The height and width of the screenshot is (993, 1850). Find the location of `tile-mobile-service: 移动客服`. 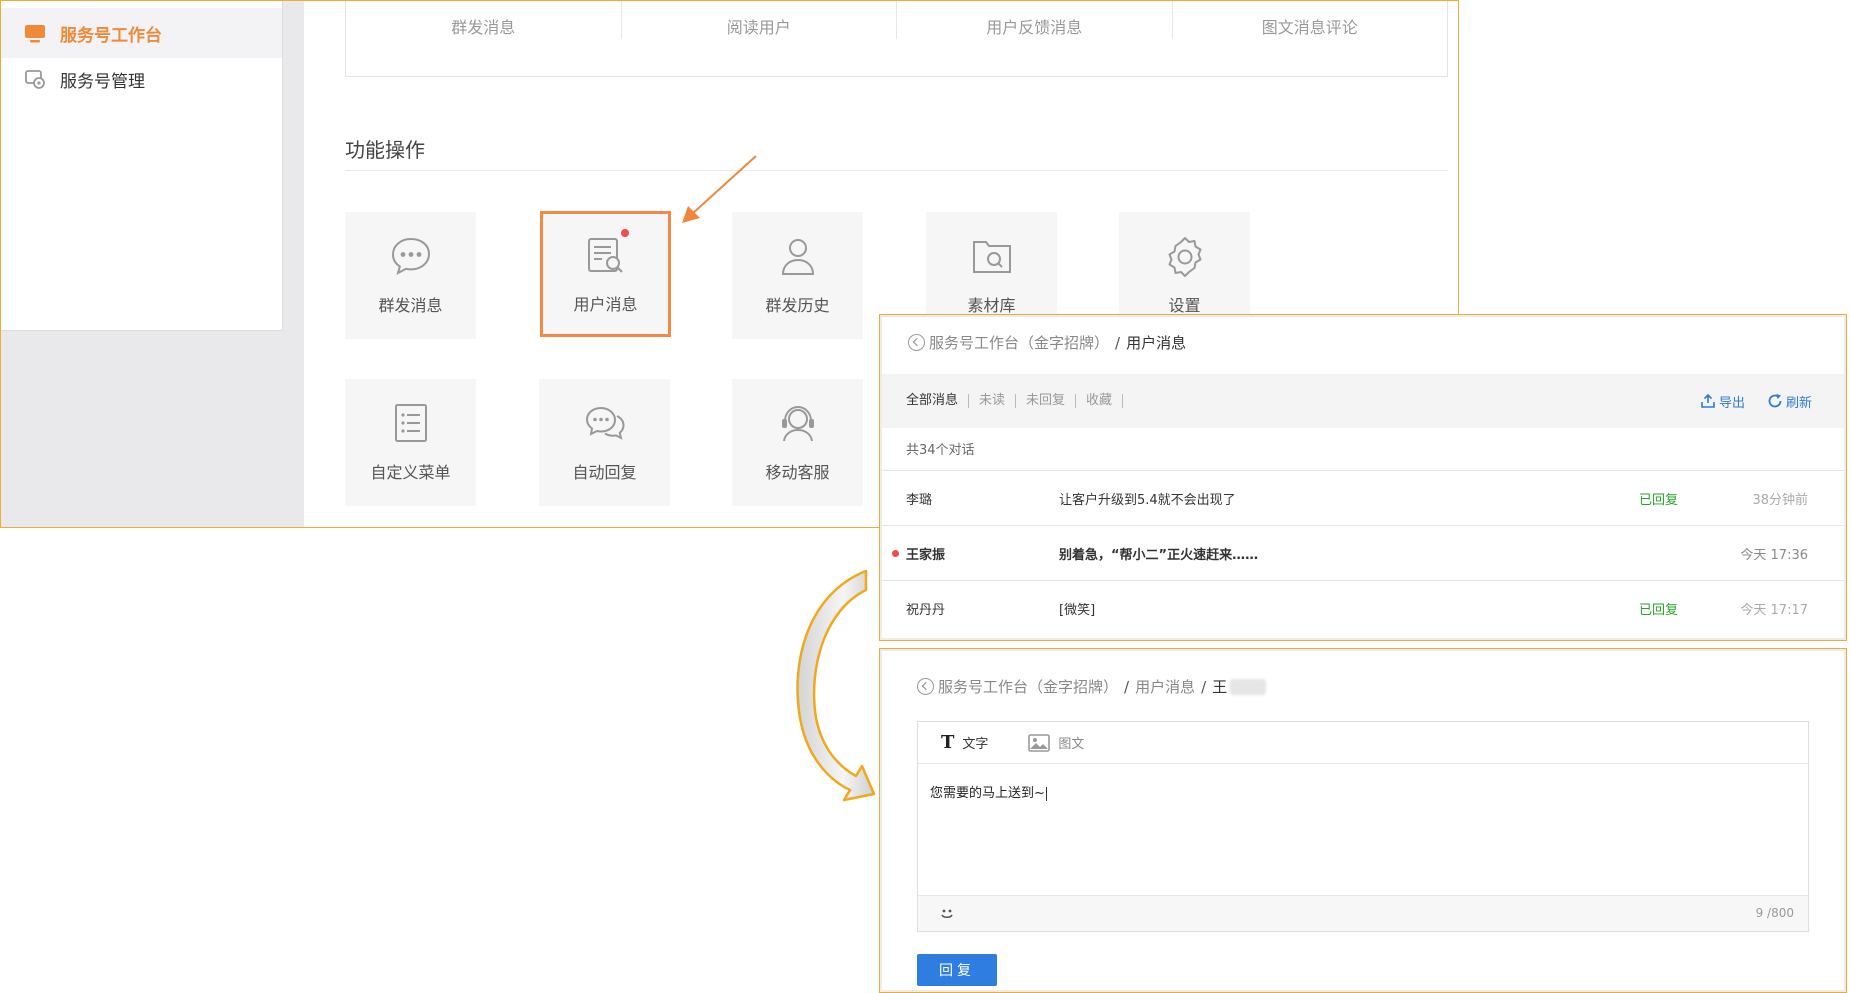

tile-mobile-service: 移动客服 is located at coordinates (797, 442).